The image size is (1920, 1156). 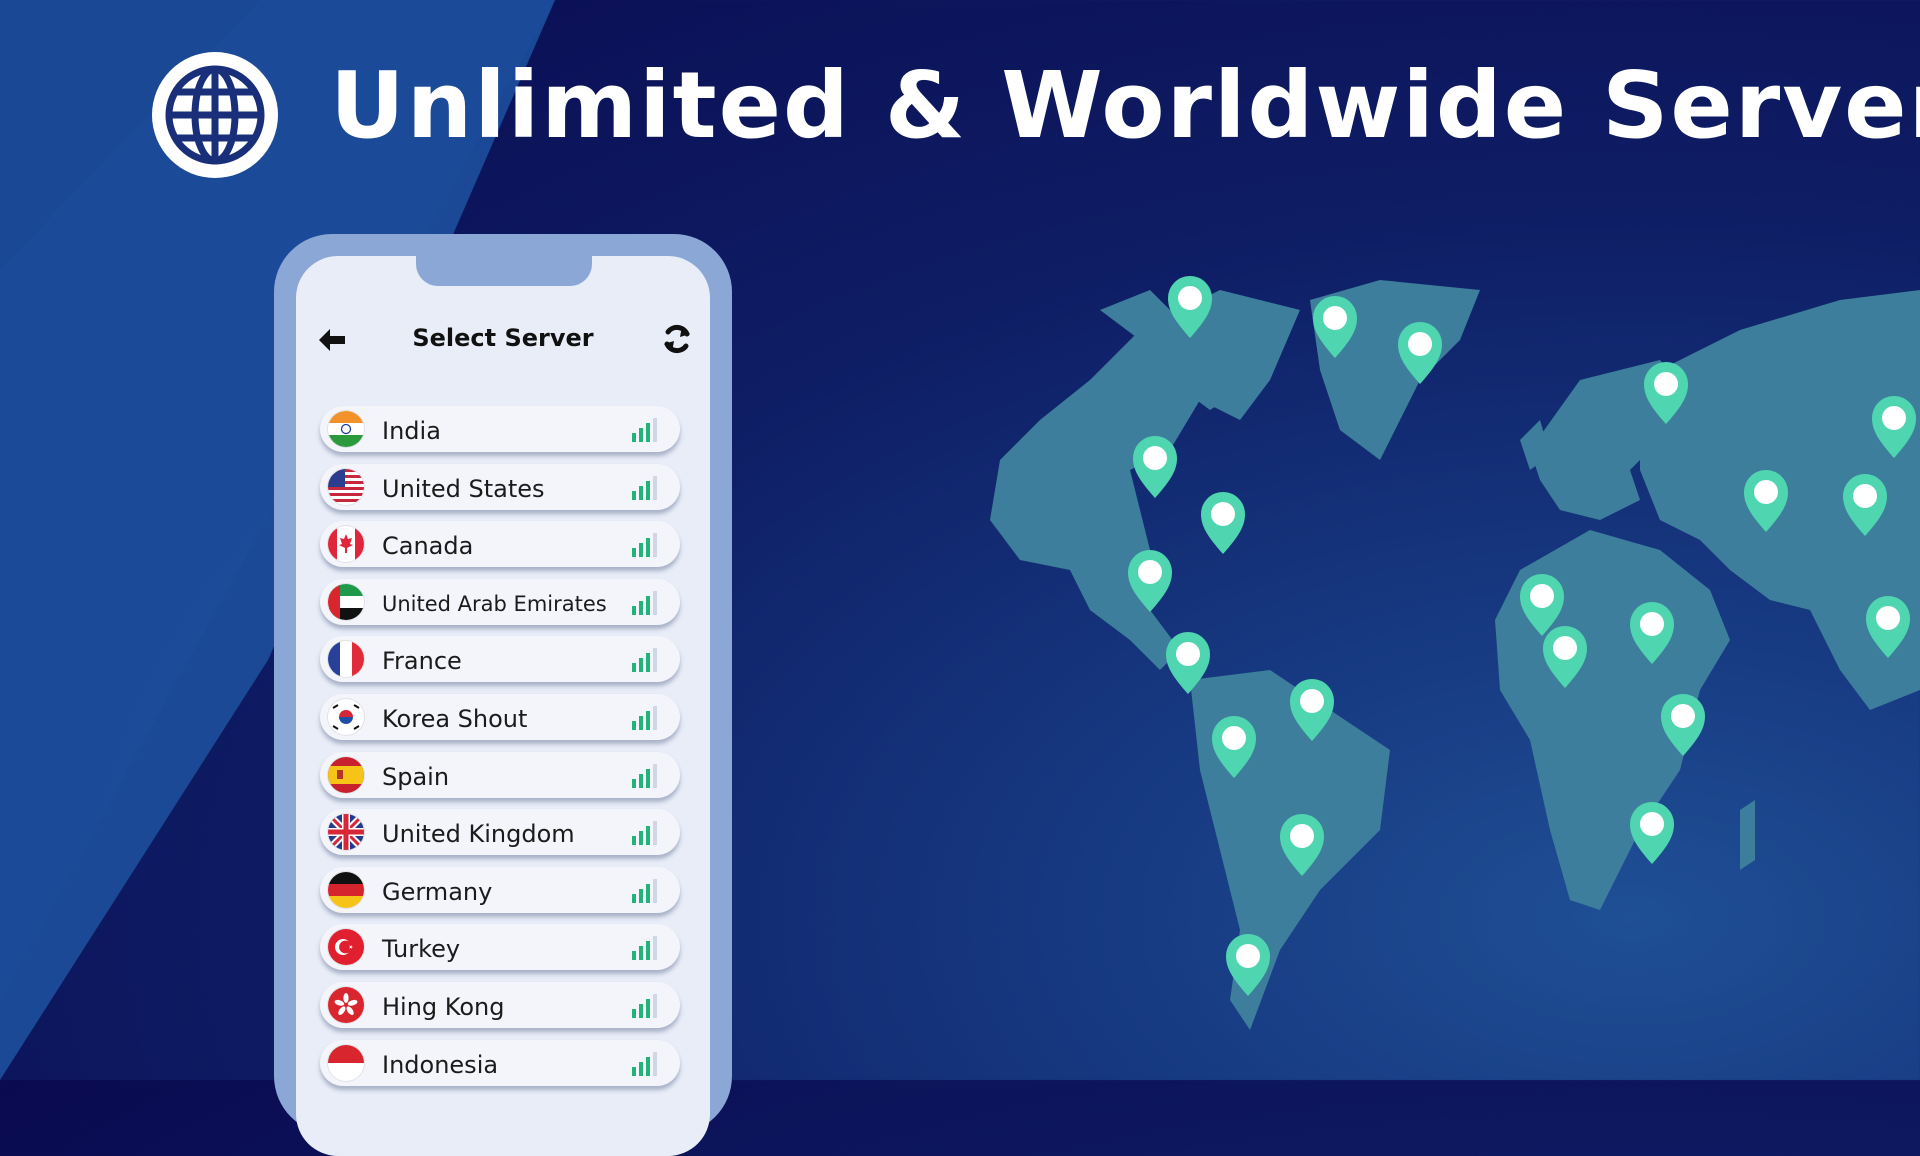 What do you see at coordinates (346, 832) in the screenshot?
I see `uk-flag-icon` at bounding box center [346, 832].